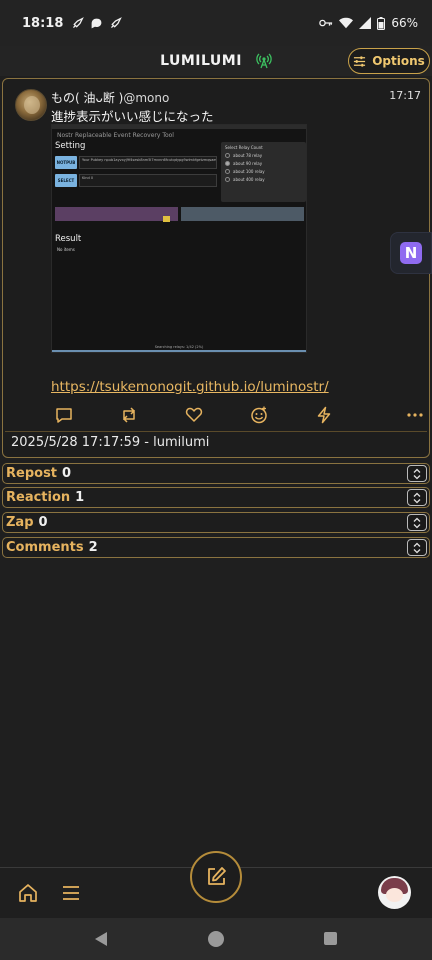  What do you see at coordinates (43, 23) in the screenshot?
I see `status-time: 18:18` at bounding box center [43, 23].